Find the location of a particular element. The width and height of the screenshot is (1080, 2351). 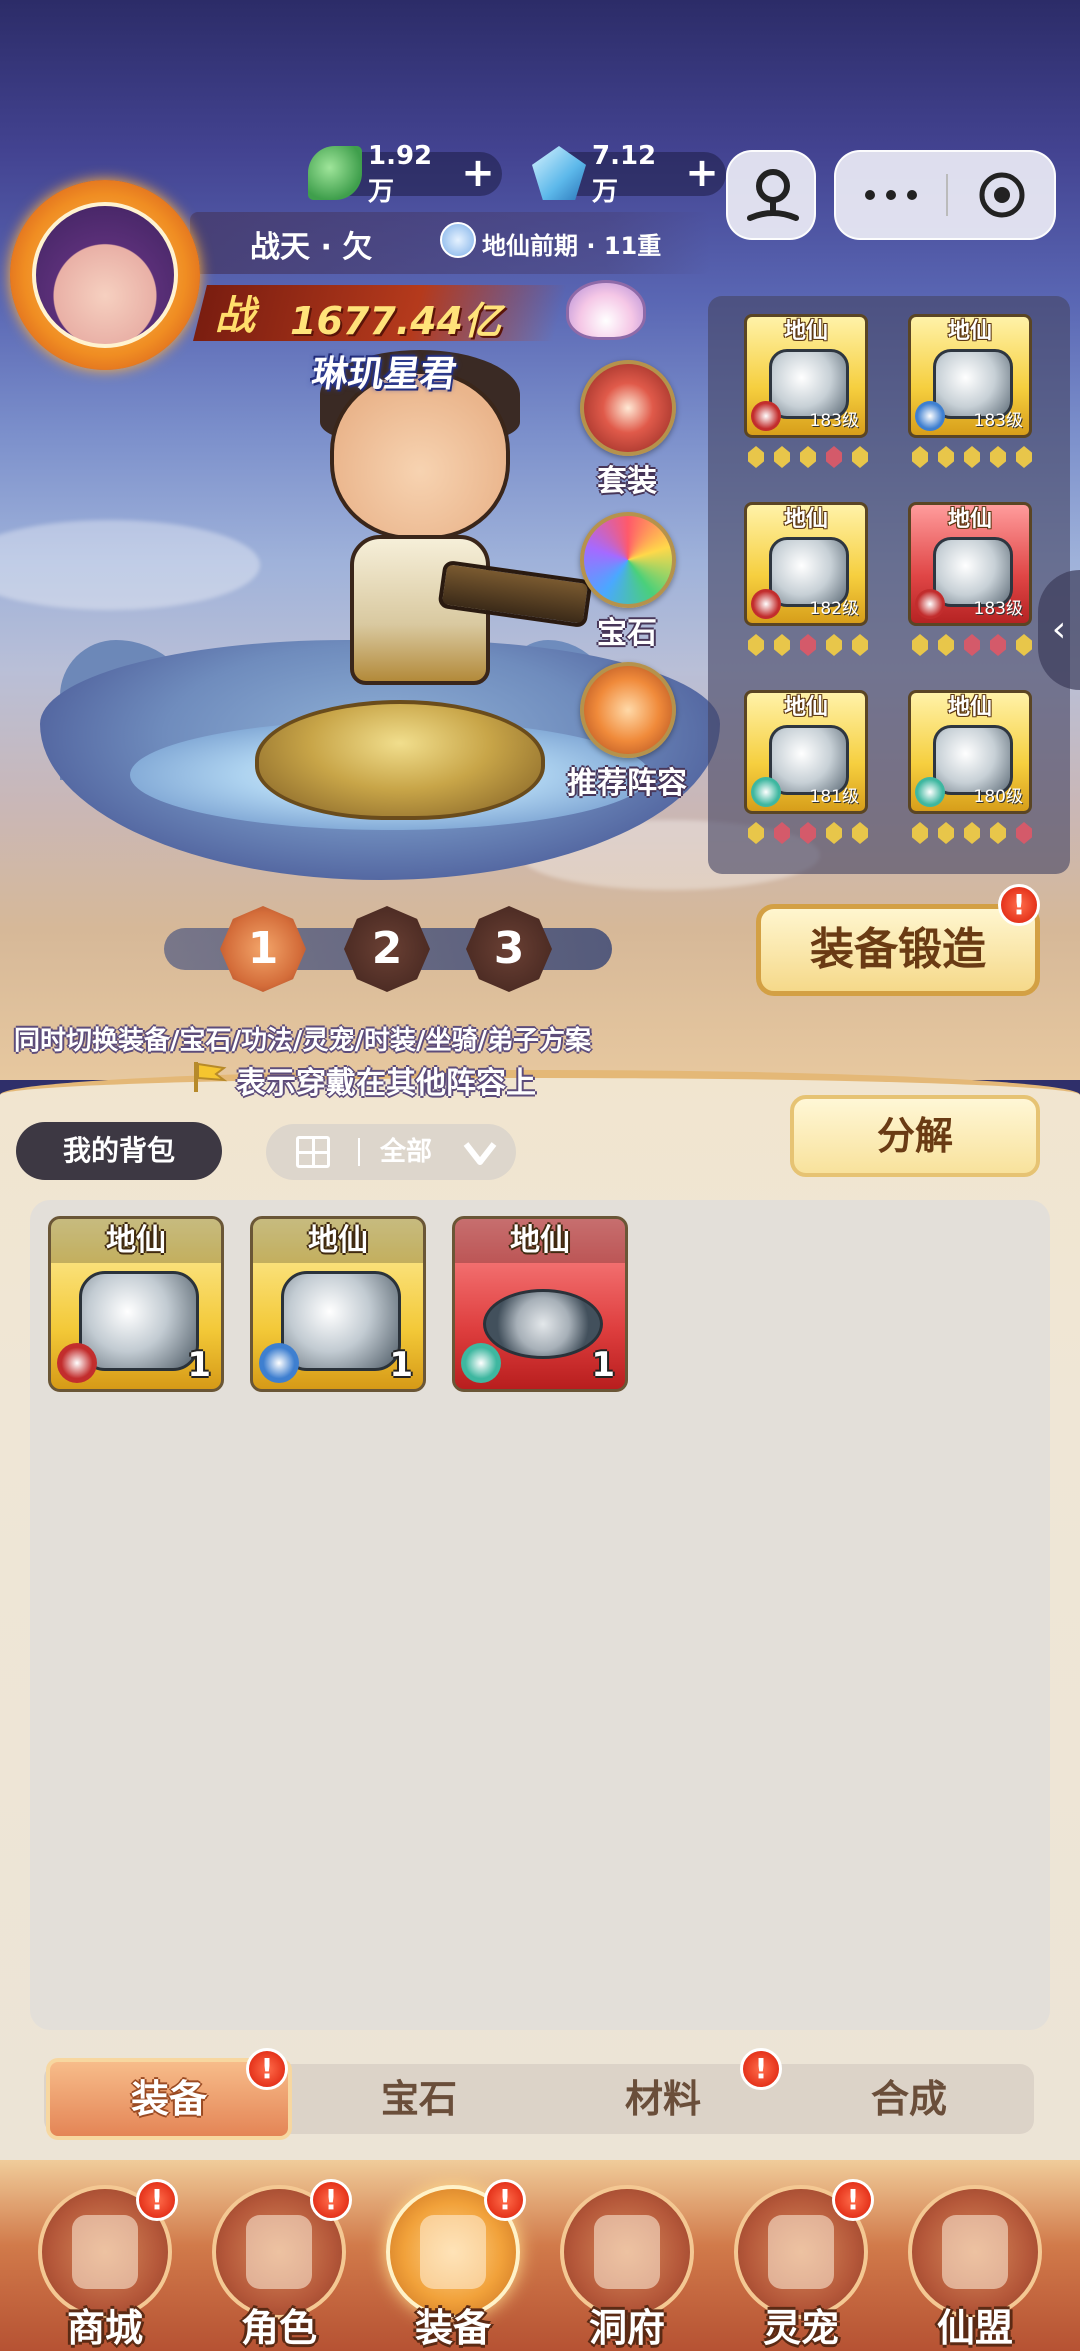

my-bag-label: 我的背包 is located at coordinates (119, 1151).